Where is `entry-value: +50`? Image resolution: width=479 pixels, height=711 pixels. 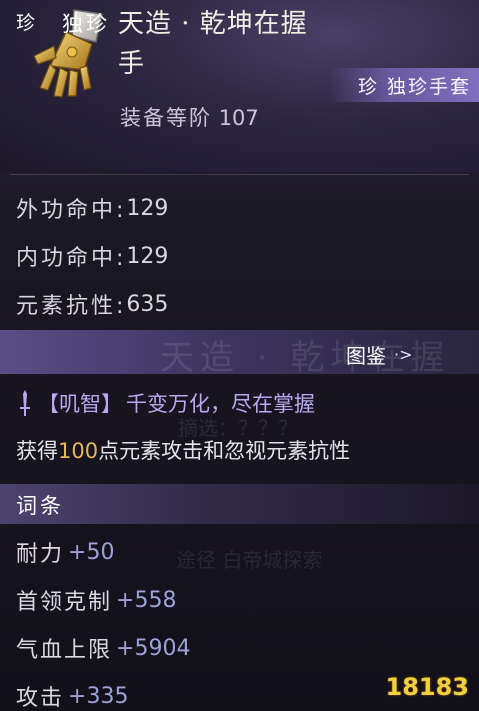
entry-value: +50 is located at coordinates (91, 552).